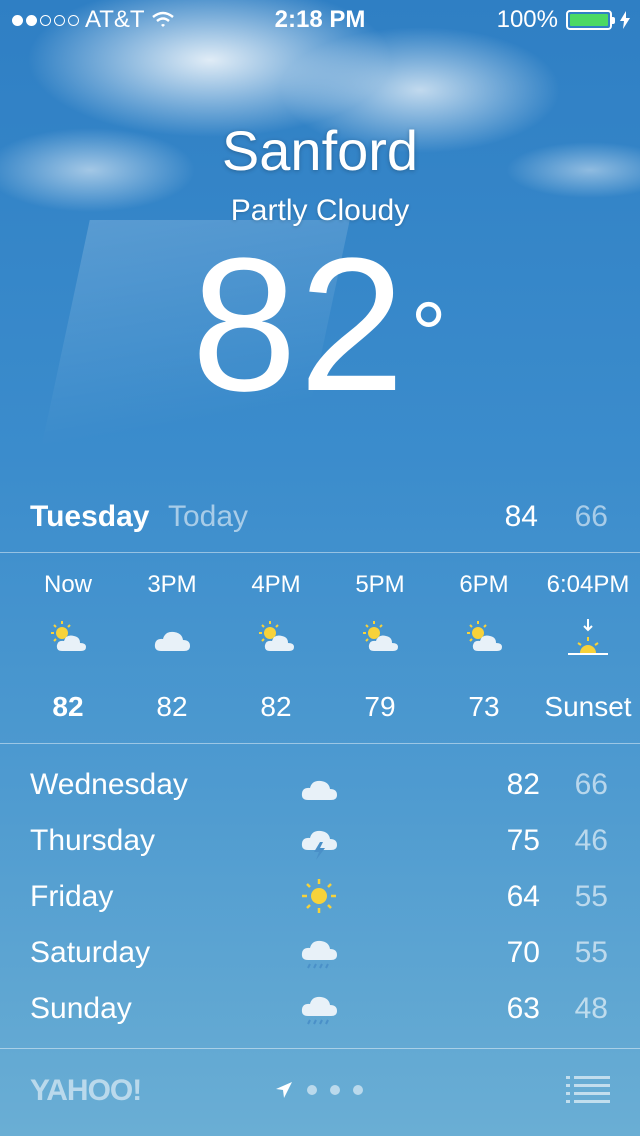 The image size is (640, 1136). Describe the element at coordinates (172, 584) in the screenshot. I see `hour-label: 3PM` at that location.